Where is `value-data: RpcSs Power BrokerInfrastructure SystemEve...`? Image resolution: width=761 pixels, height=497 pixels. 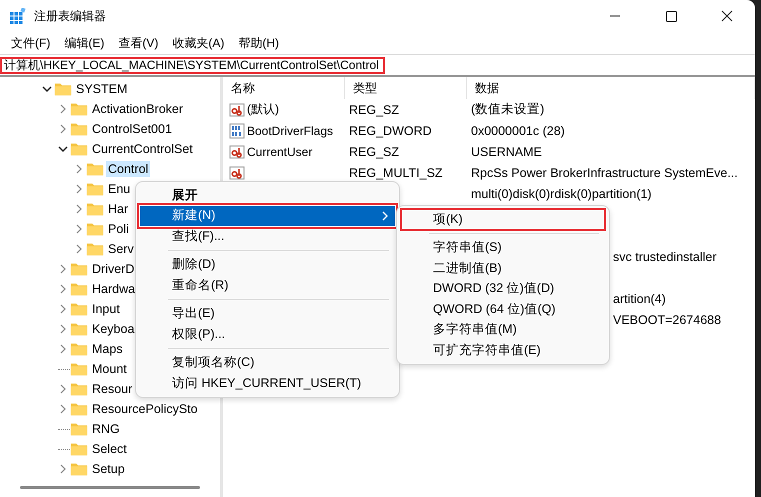 value-data: RpcSs Power BrokerInfrastructure SystemEve... is located at coordinates (604, 173).